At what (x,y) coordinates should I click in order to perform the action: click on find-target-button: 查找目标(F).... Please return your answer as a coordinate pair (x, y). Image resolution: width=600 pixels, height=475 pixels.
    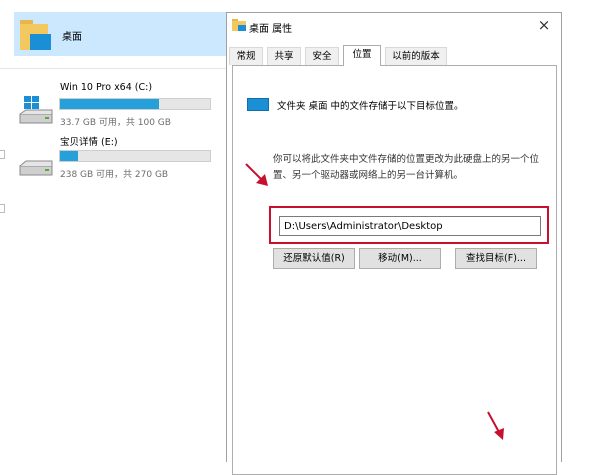
    Looking at the image, I should click on (496, 258).